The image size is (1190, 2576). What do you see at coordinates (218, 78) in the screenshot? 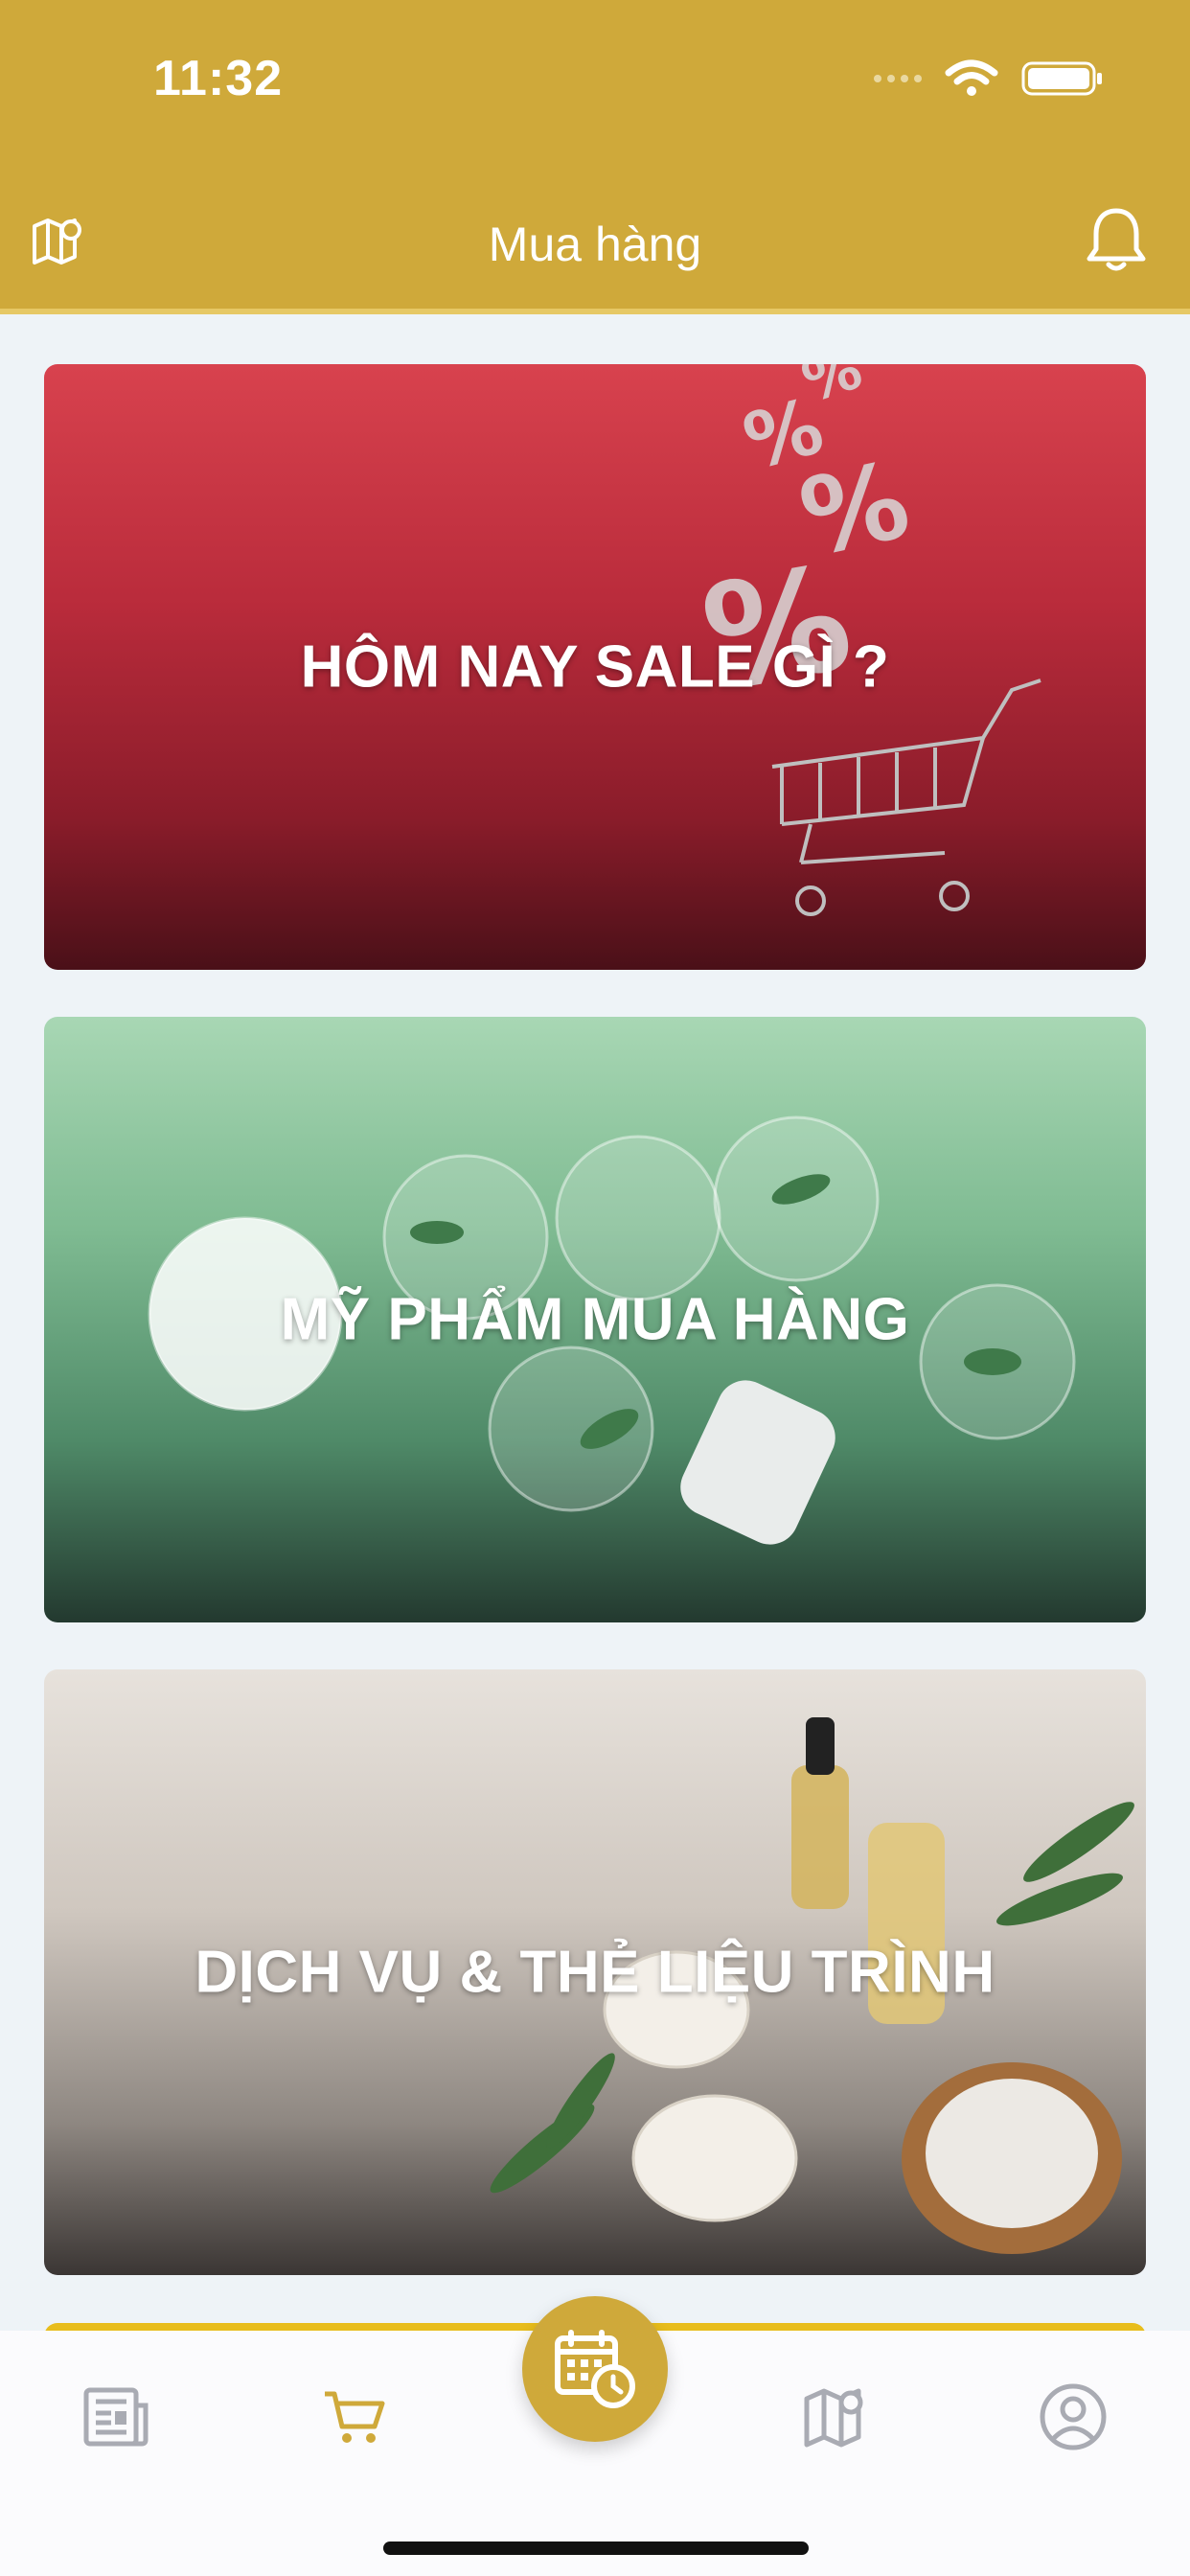
I see `status-time: 11:32` at bounding box center [218, 78].